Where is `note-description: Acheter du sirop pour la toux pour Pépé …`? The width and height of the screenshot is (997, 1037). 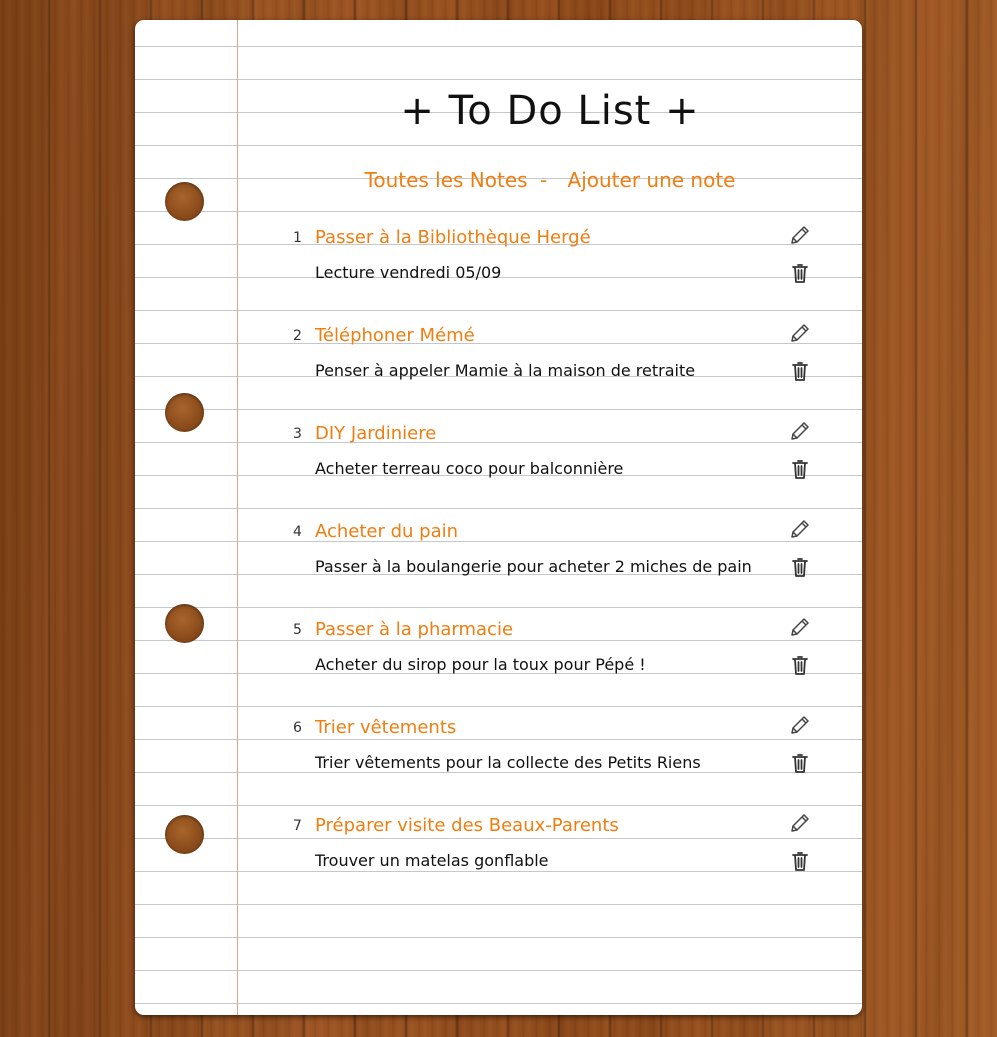
note-description: Acheter du sirop pour la toux pour Pépé … is located at coordinates (480, 664).